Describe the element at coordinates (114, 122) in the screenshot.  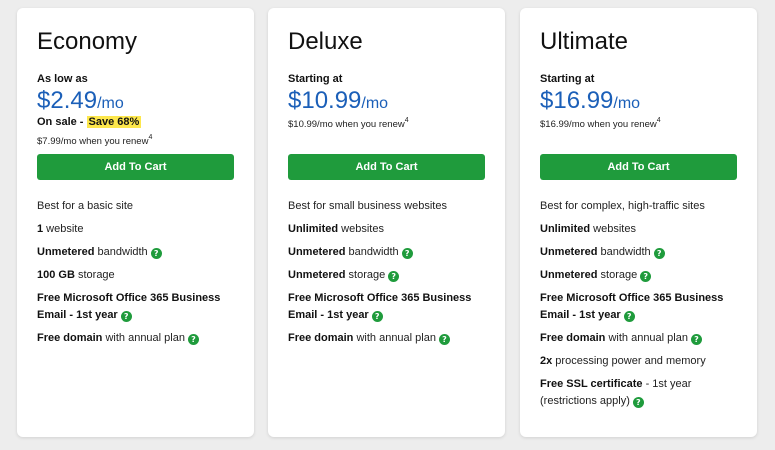
I see `sale-badge: Save 68%` at that location.